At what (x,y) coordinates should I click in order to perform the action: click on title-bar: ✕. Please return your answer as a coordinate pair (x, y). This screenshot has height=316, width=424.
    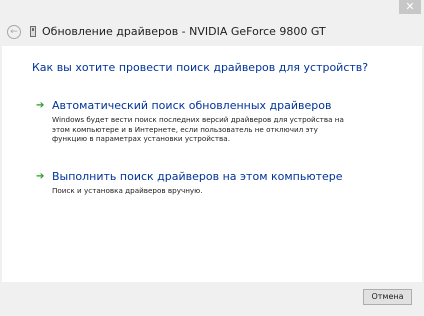
    Looking at the image, I should click on (212, 10).